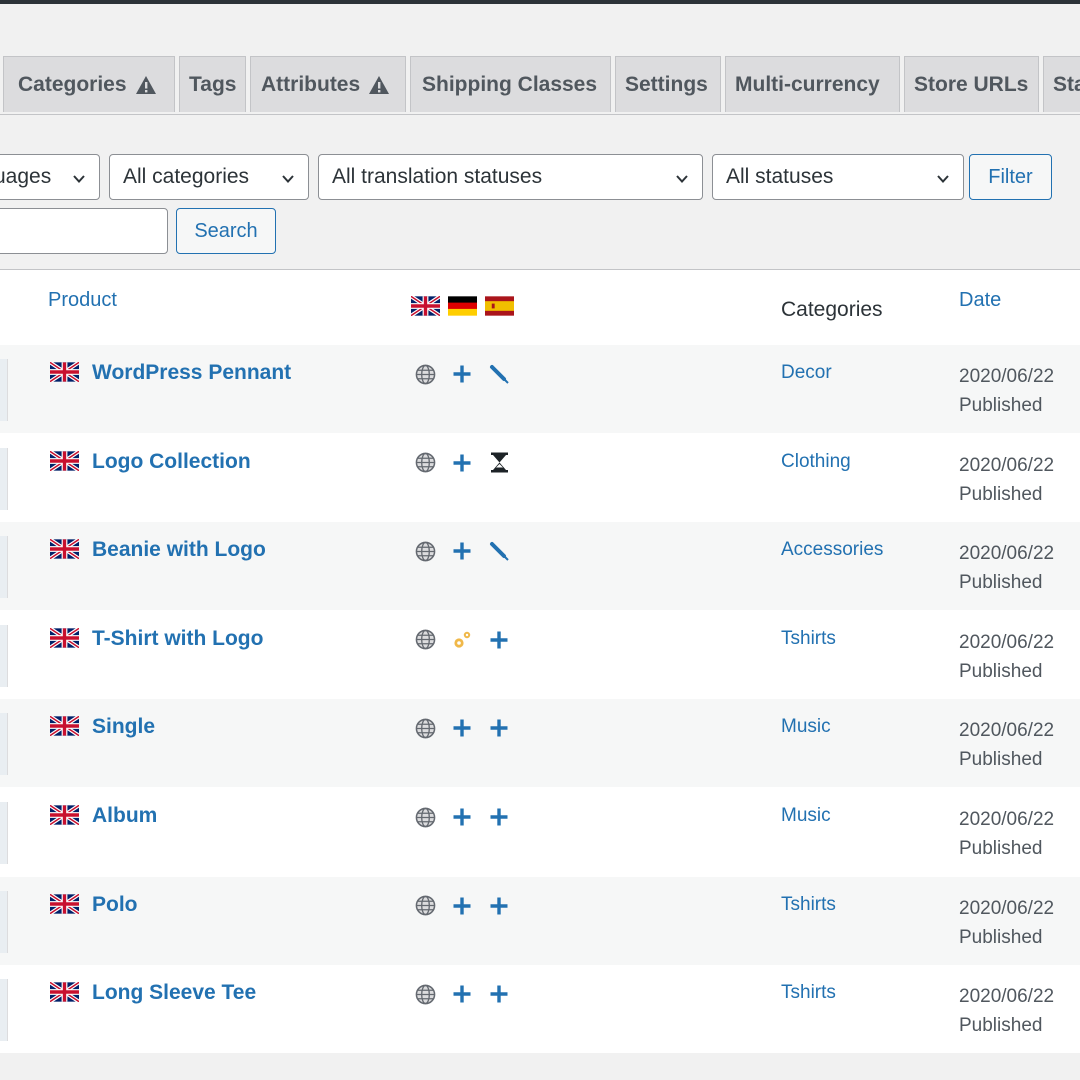 The width and height of the screenshot is (1080, 1080). Describe the element at coordinates (499, 463) in the screenshot. I see `hourglass-icon` at that location.